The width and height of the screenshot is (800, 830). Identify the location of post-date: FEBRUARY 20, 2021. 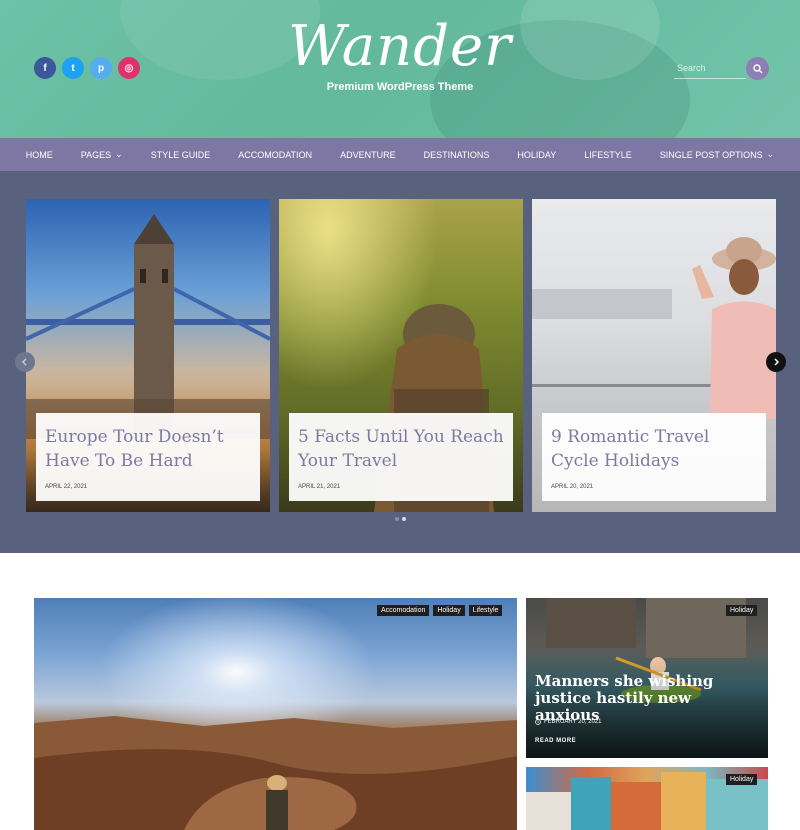
(573, 722).